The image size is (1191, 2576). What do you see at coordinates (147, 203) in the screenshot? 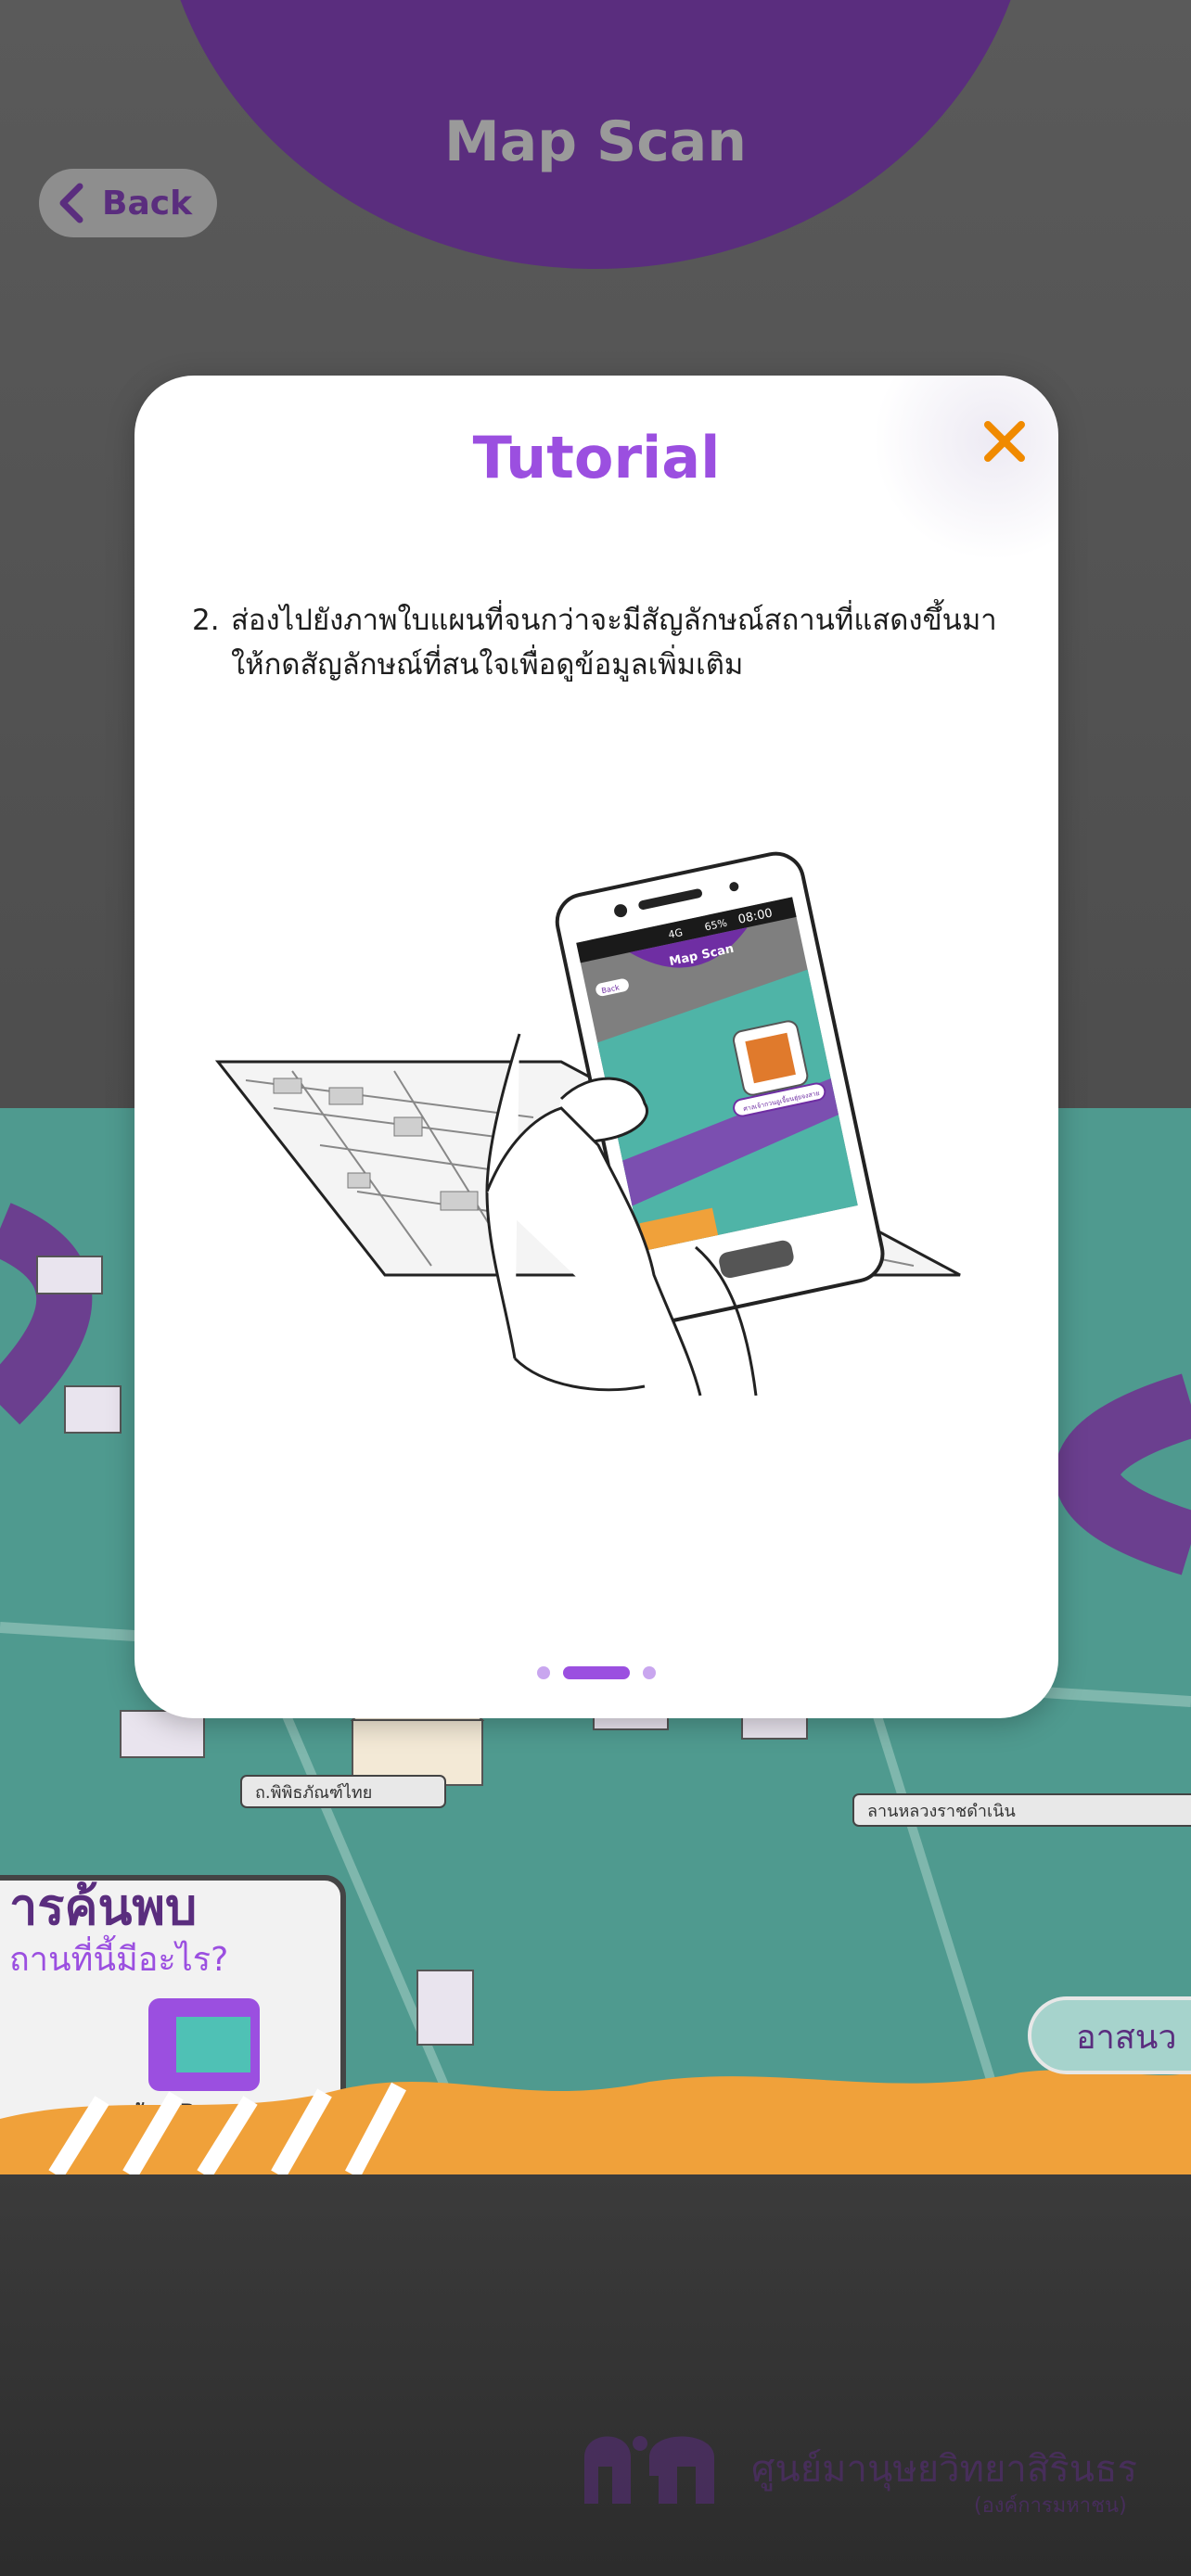
I see `back-label: Back` at bounding box center [147, 203].